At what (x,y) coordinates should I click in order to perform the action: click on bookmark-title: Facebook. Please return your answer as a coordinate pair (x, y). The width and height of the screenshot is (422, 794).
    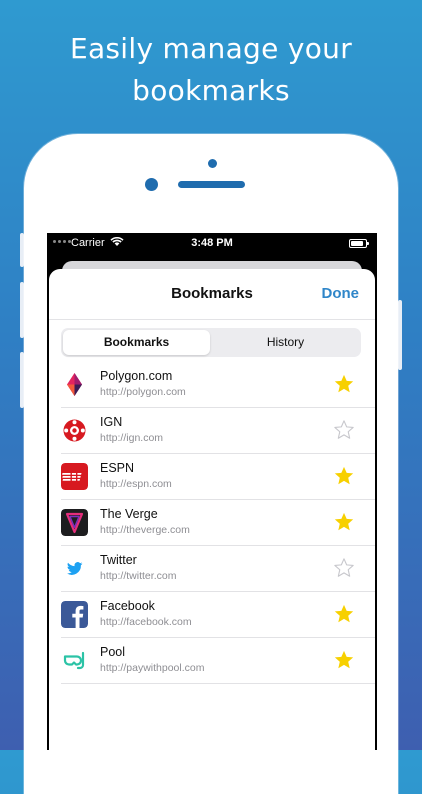
    Looking at the image, I should click on (127, 606).